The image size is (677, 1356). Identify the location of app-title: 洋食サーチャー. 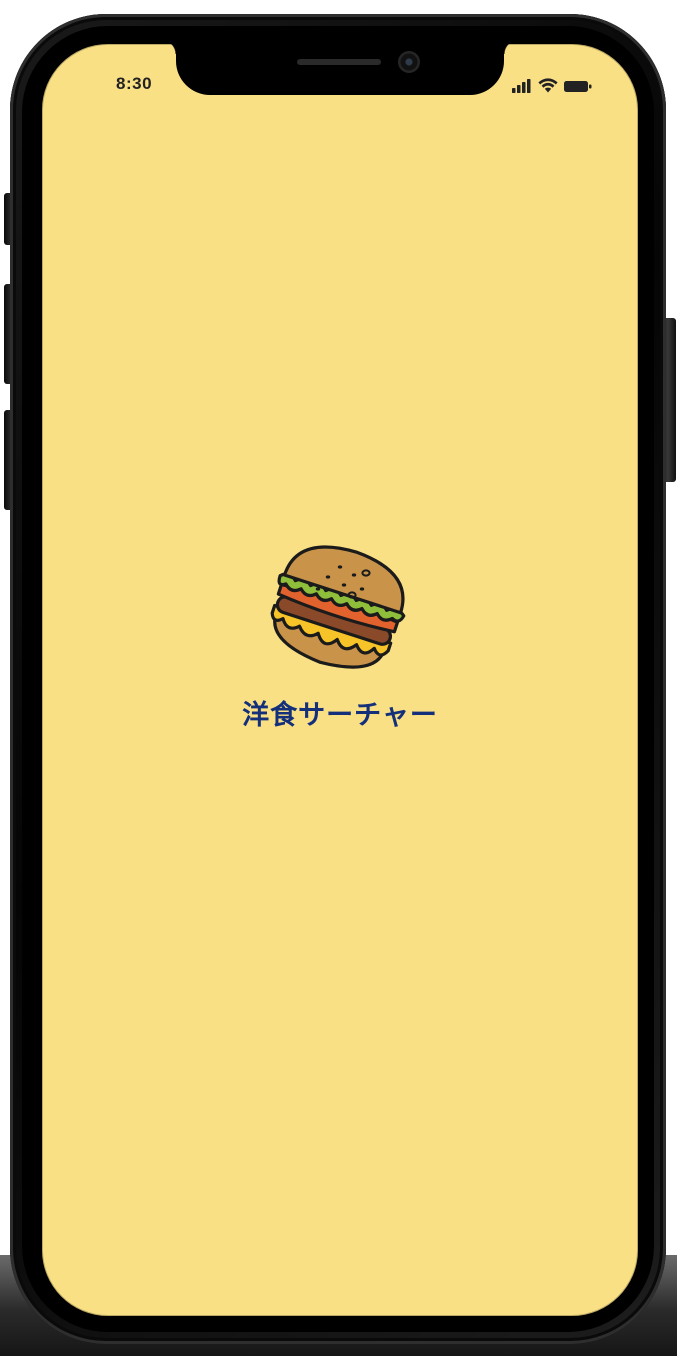
(340, 715).